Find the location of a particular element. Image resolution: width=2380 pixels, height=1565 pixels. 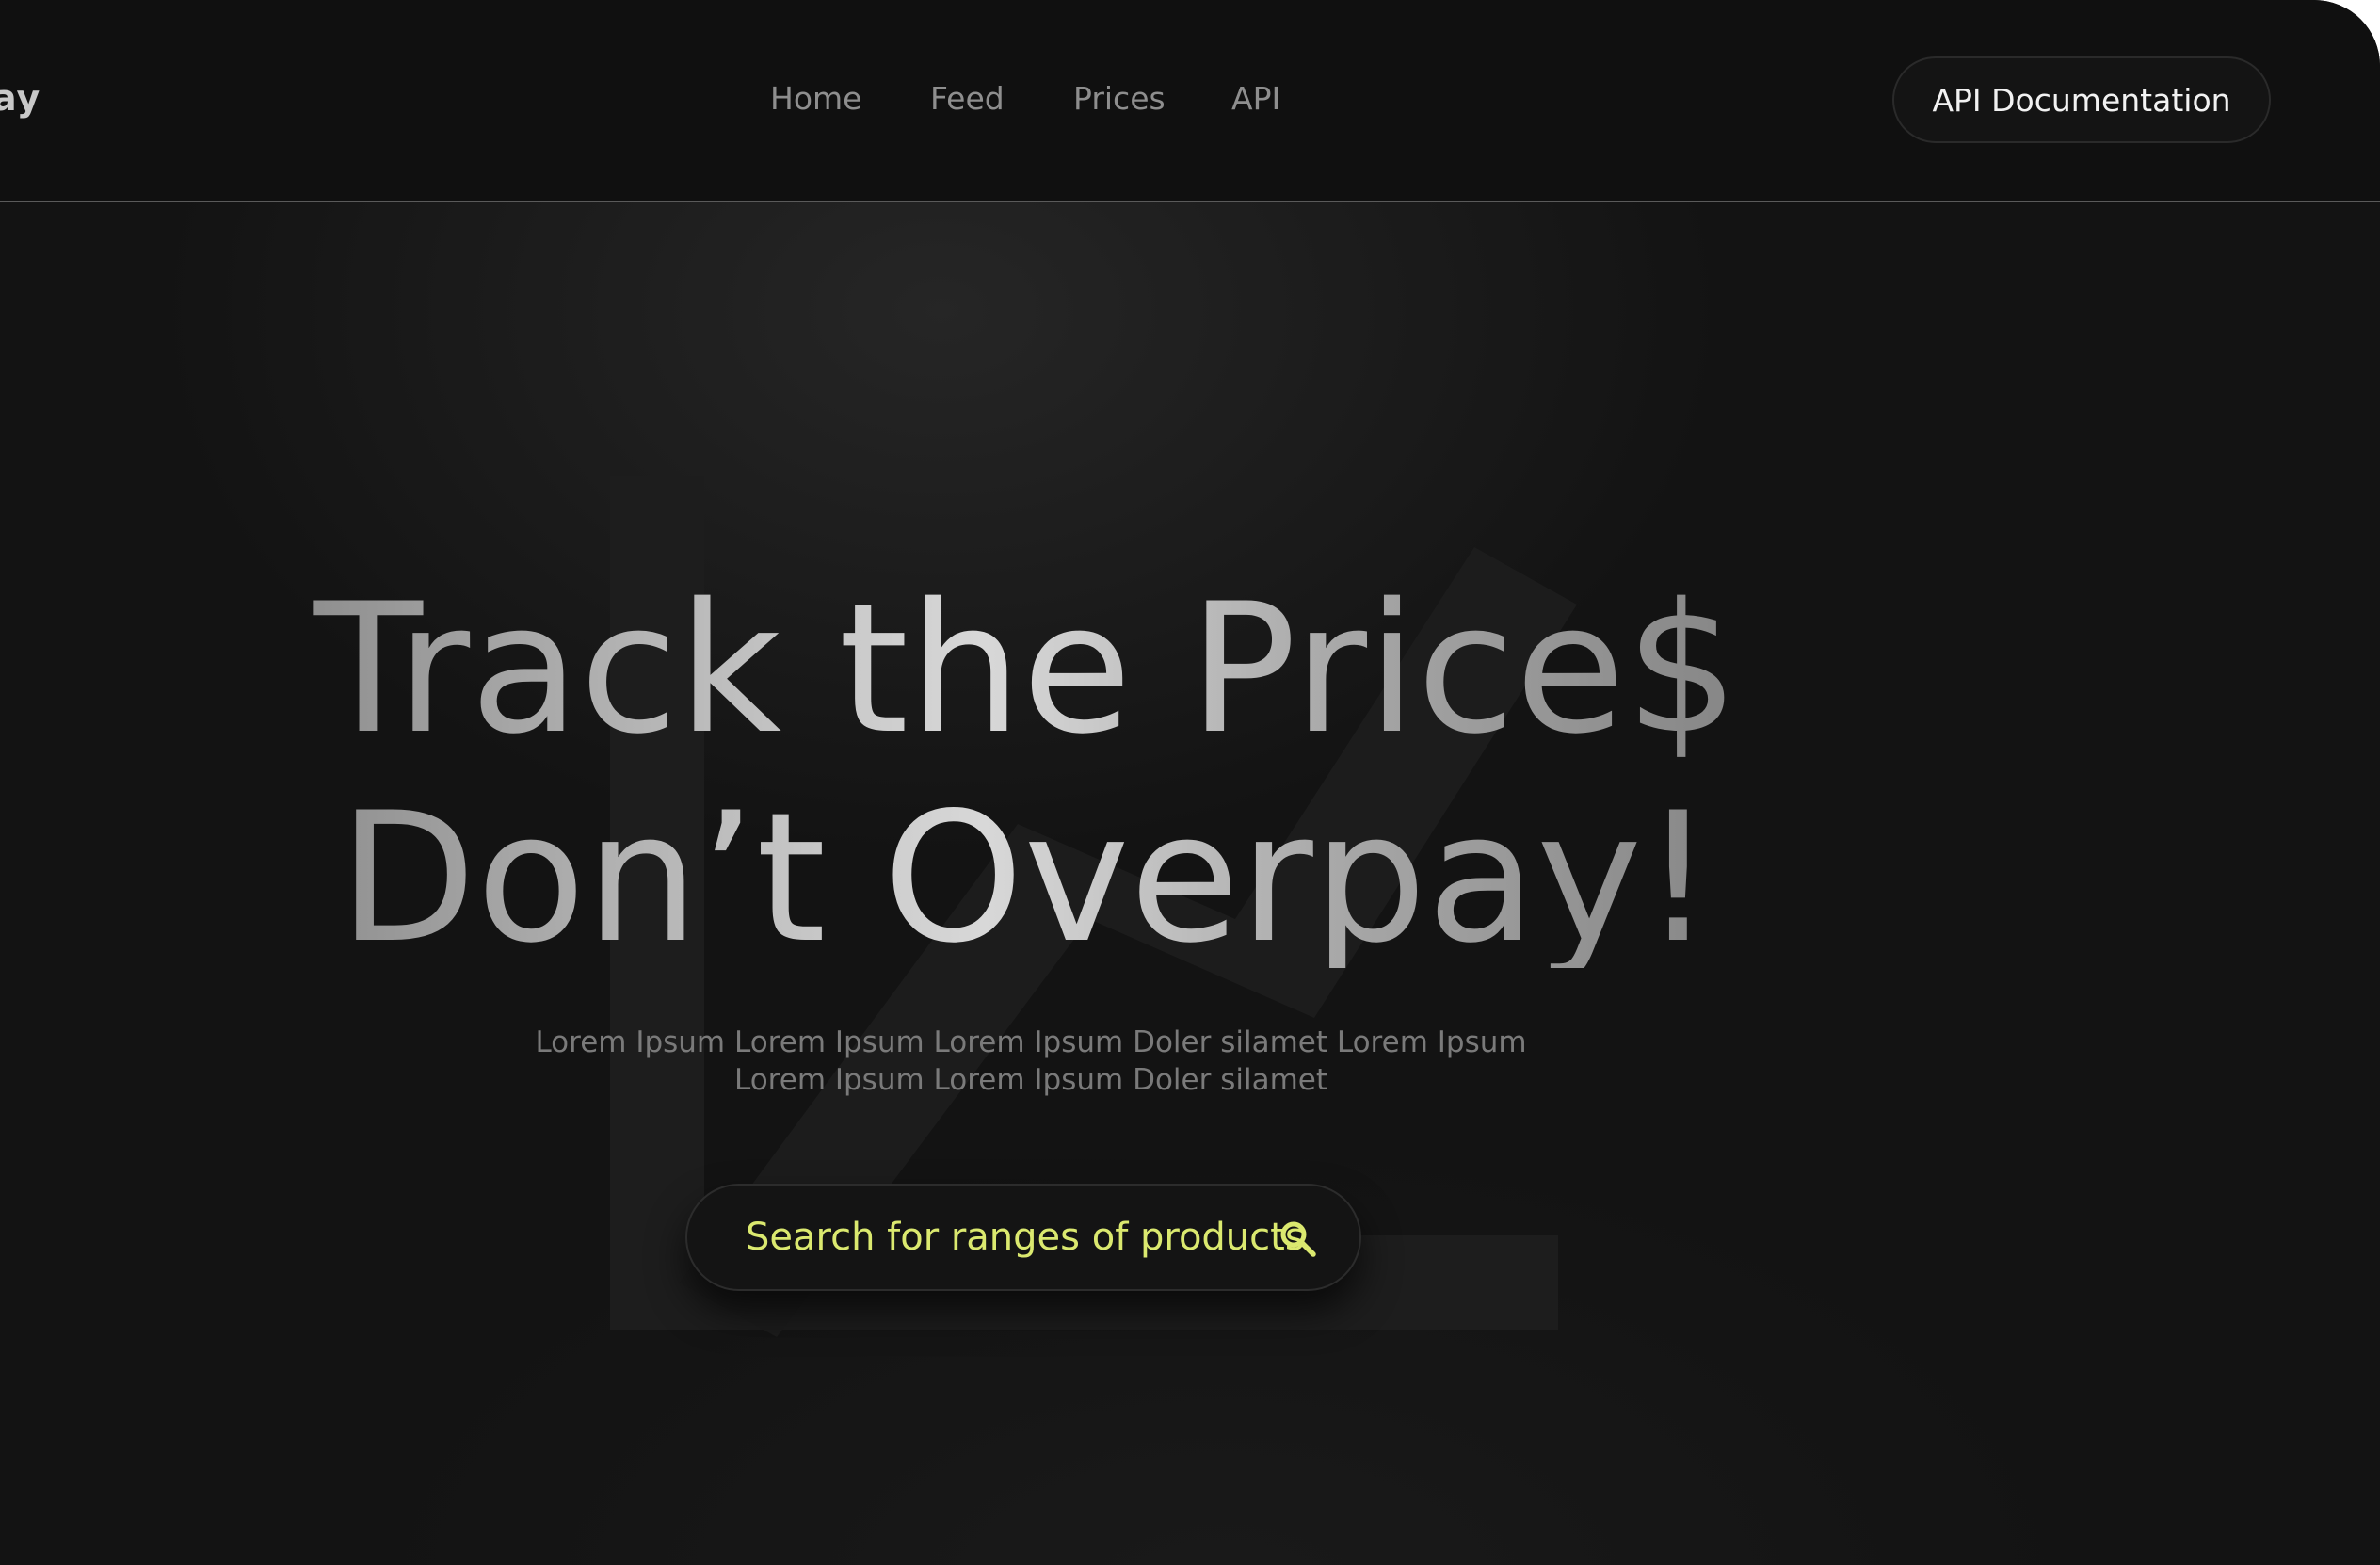

hero-headline-line-1: Track the Price$ is located at coordinates (1026, 669).